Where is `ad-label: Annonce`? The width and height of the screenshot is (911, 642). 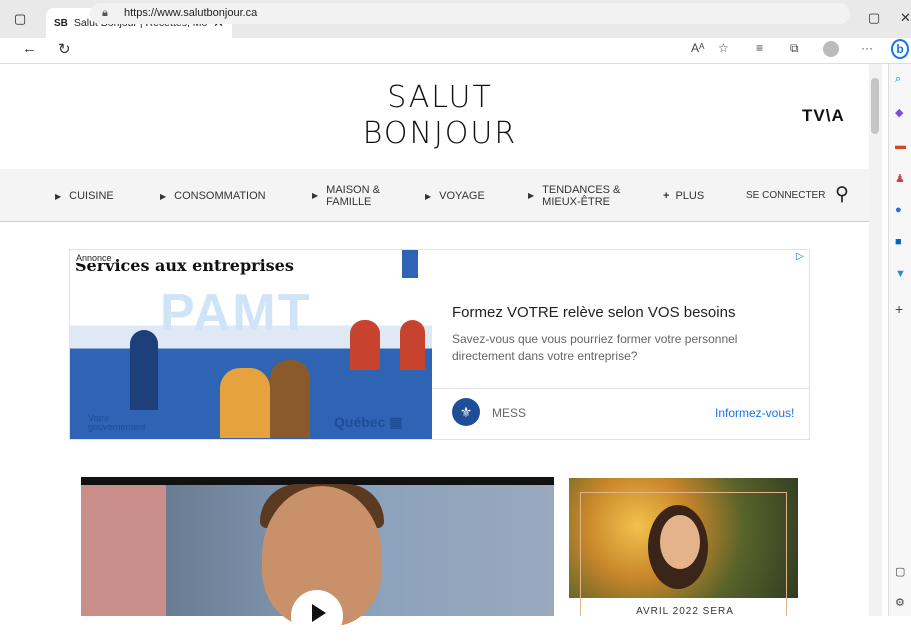
ad-label: Annonce is located at coordinates (94, 258).